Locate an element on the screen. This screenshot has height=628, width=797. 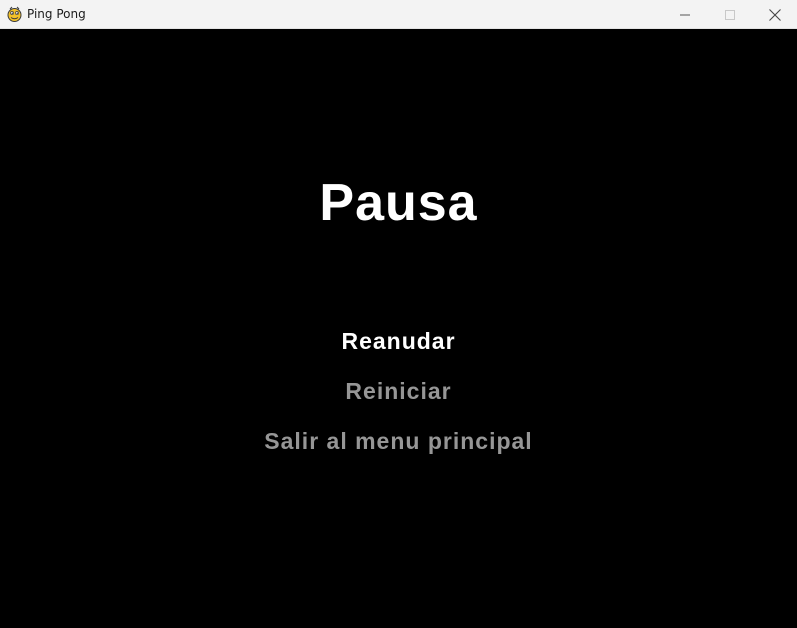
pause-title: Pausa is located at coordinates (398, 203).